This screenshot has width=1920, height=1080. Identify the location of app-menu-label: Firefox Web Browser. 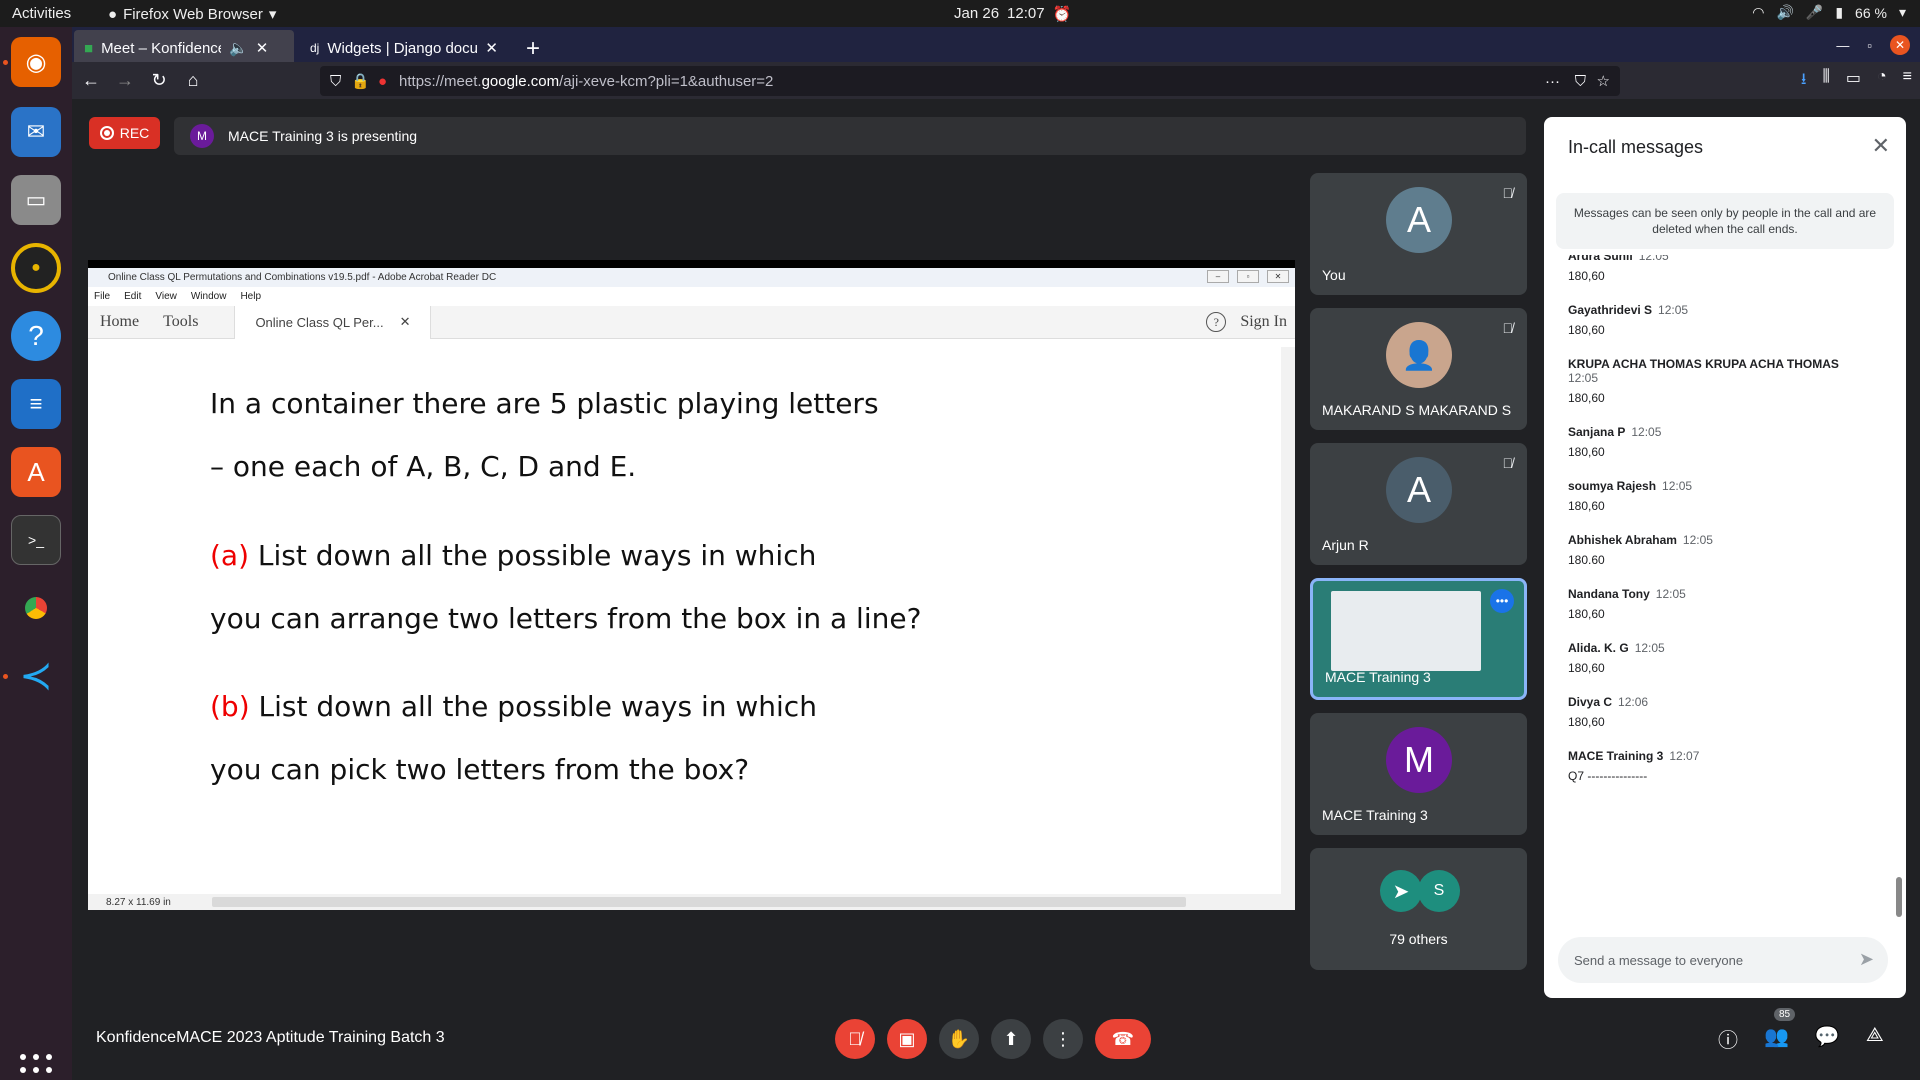
(193, 14).